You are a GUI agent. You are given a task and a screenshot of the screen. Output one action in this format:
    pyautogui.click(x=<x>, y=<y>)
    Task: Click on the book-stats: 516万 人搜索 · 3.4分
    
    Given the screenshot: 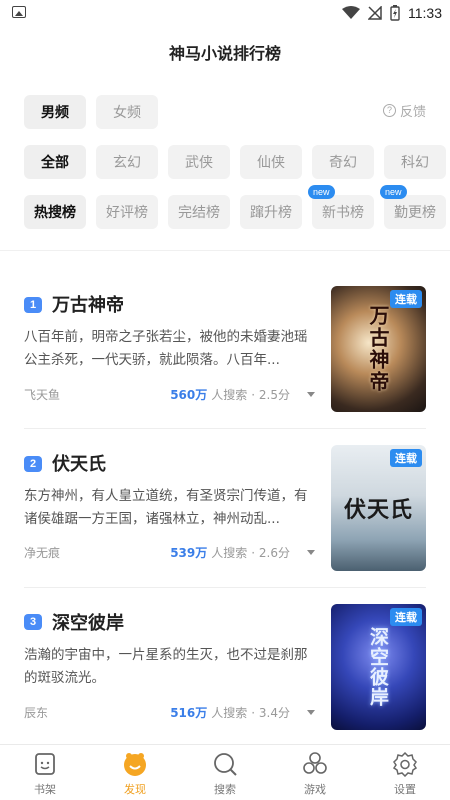 What is the action you would take?
    pyautogui.click(x=230, y=712)
    